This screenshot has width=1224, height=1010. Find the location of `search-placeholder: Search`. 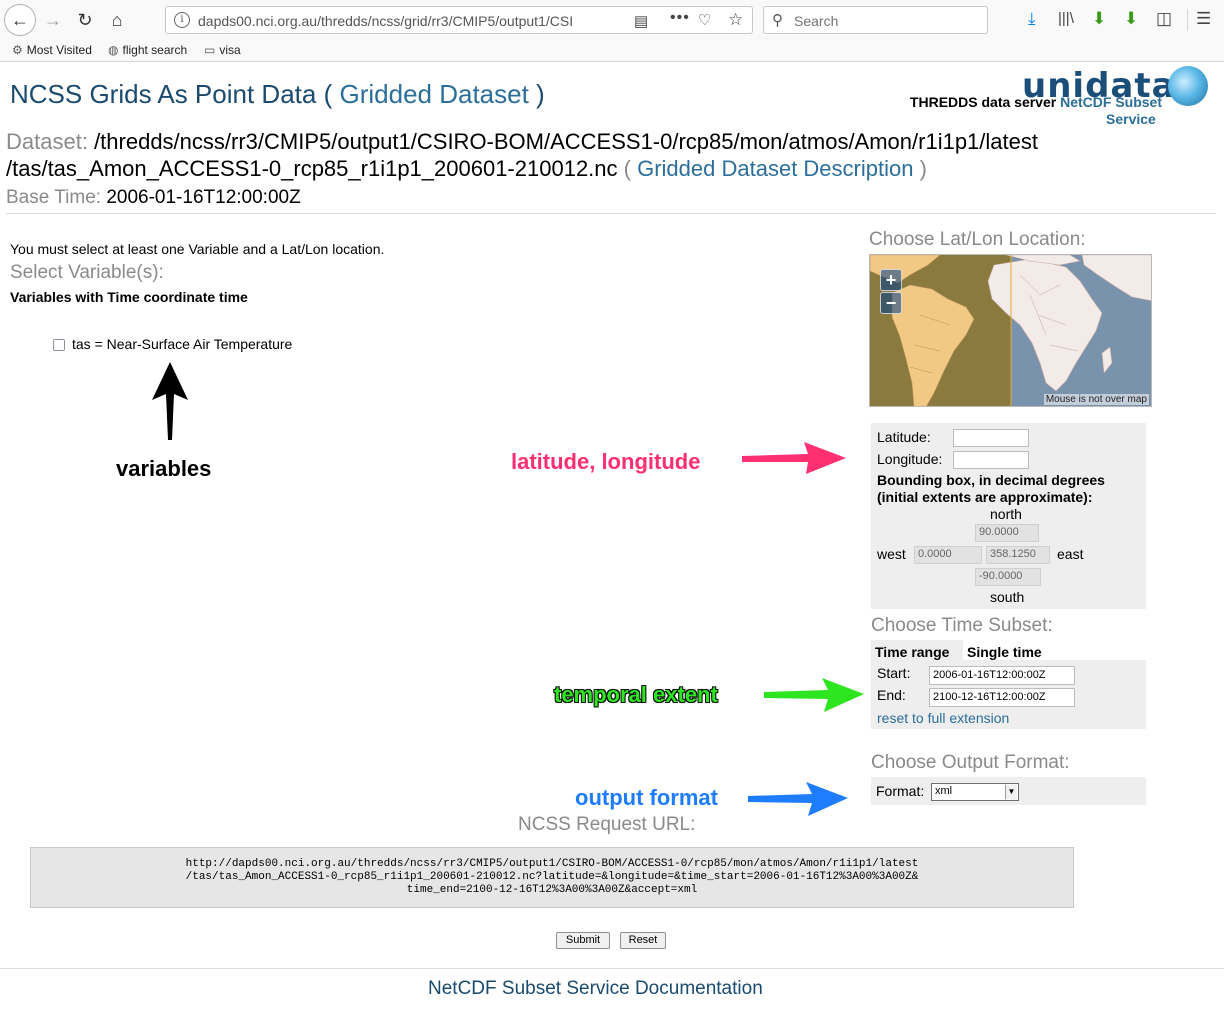

search-placeholder: Search is located at coordinates (816, 21).